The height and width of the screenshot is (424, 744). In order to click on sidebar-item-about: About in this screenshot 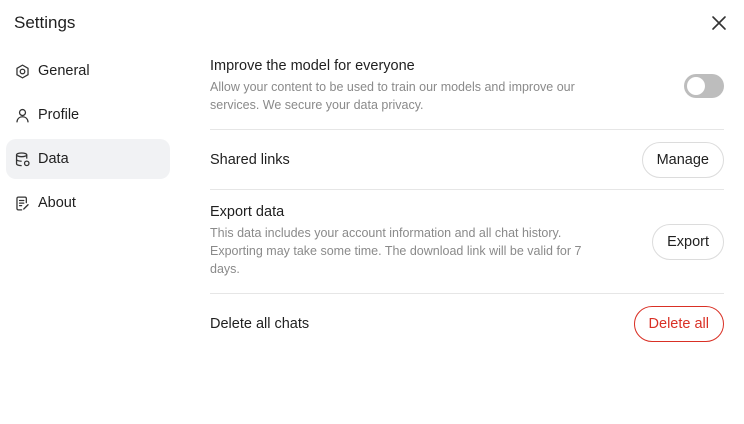, I will do `click(88, 203)`.